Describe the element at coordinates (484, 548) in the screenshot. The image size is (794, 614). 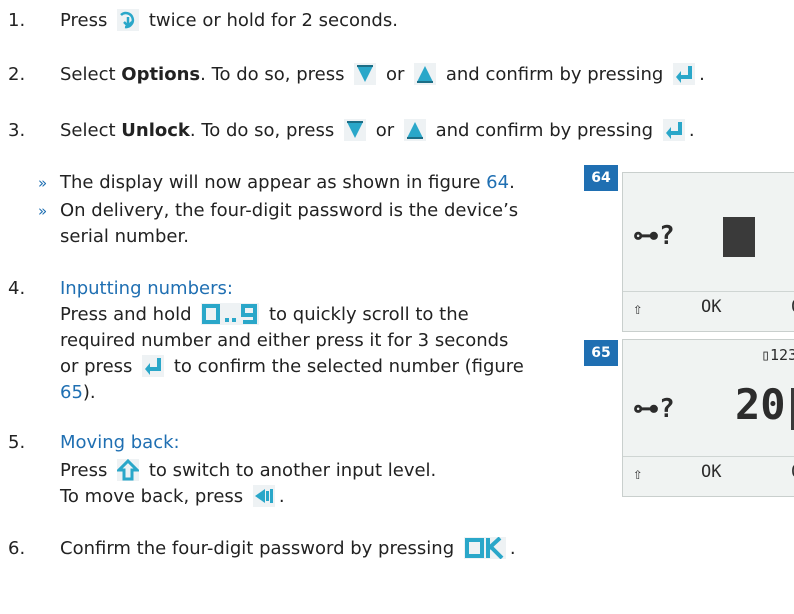
I see `ok-key-icon` at that location.